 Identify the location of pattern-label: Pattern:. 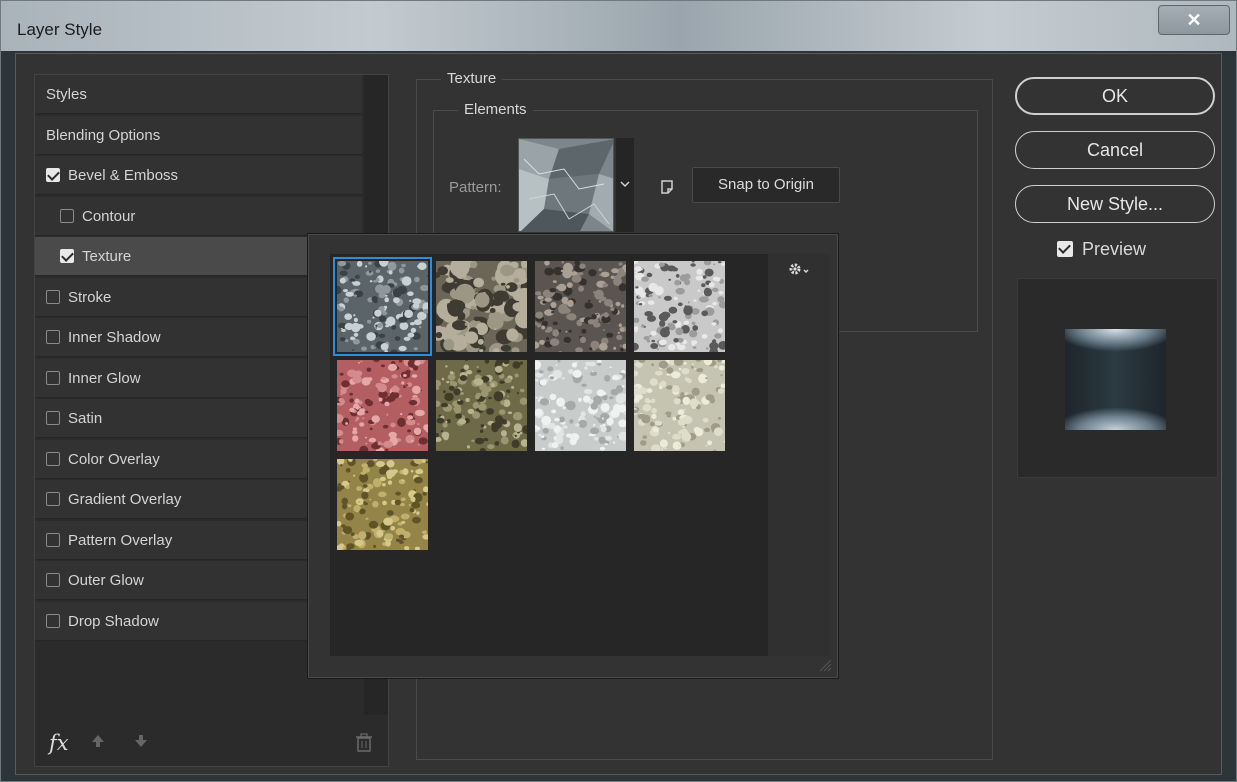
(475, 187).